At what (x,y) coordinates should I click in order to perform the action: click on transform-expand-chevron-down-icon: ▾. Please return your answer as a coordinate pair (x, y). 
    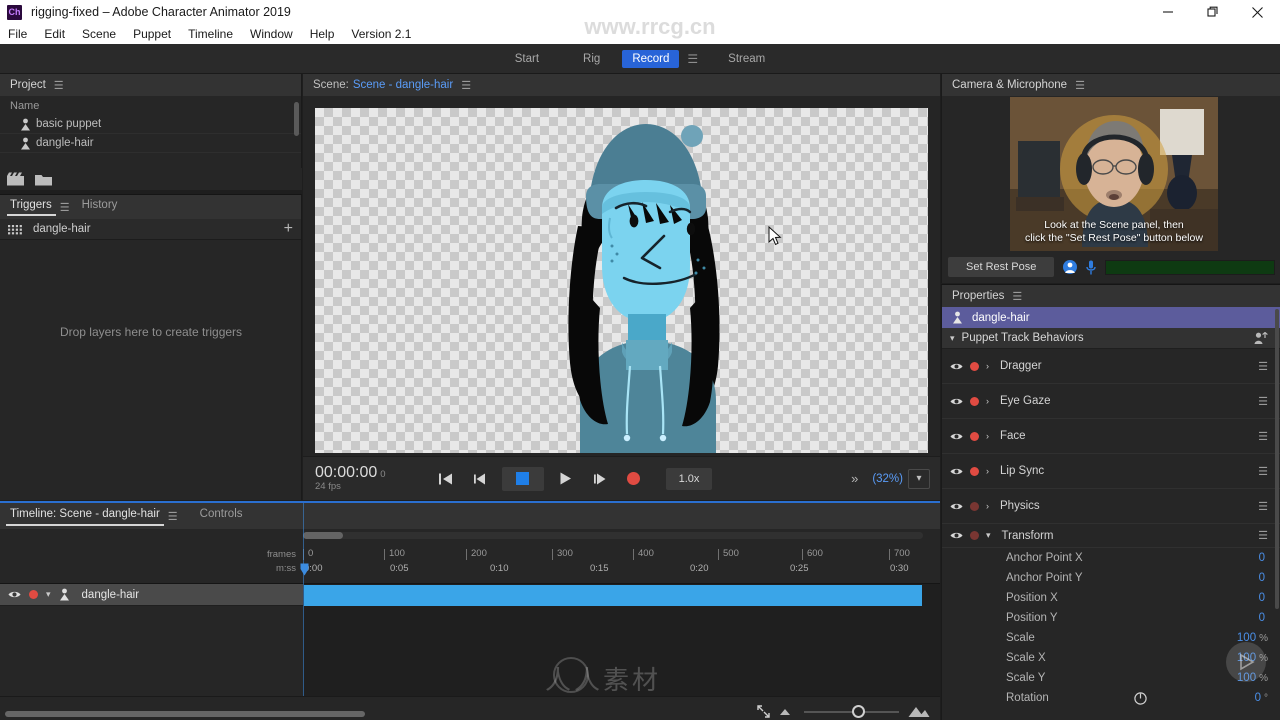
    Looking at the image, I should click on (988, 535).